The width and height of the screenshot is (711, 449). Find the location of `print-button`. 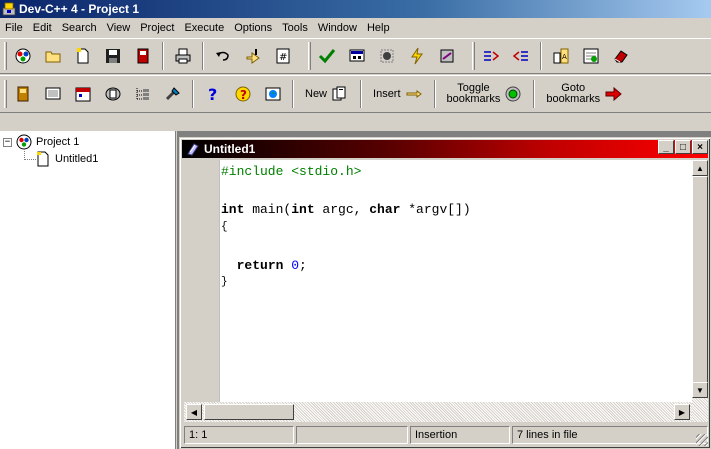

print-button is located at coordinates (183, 56).